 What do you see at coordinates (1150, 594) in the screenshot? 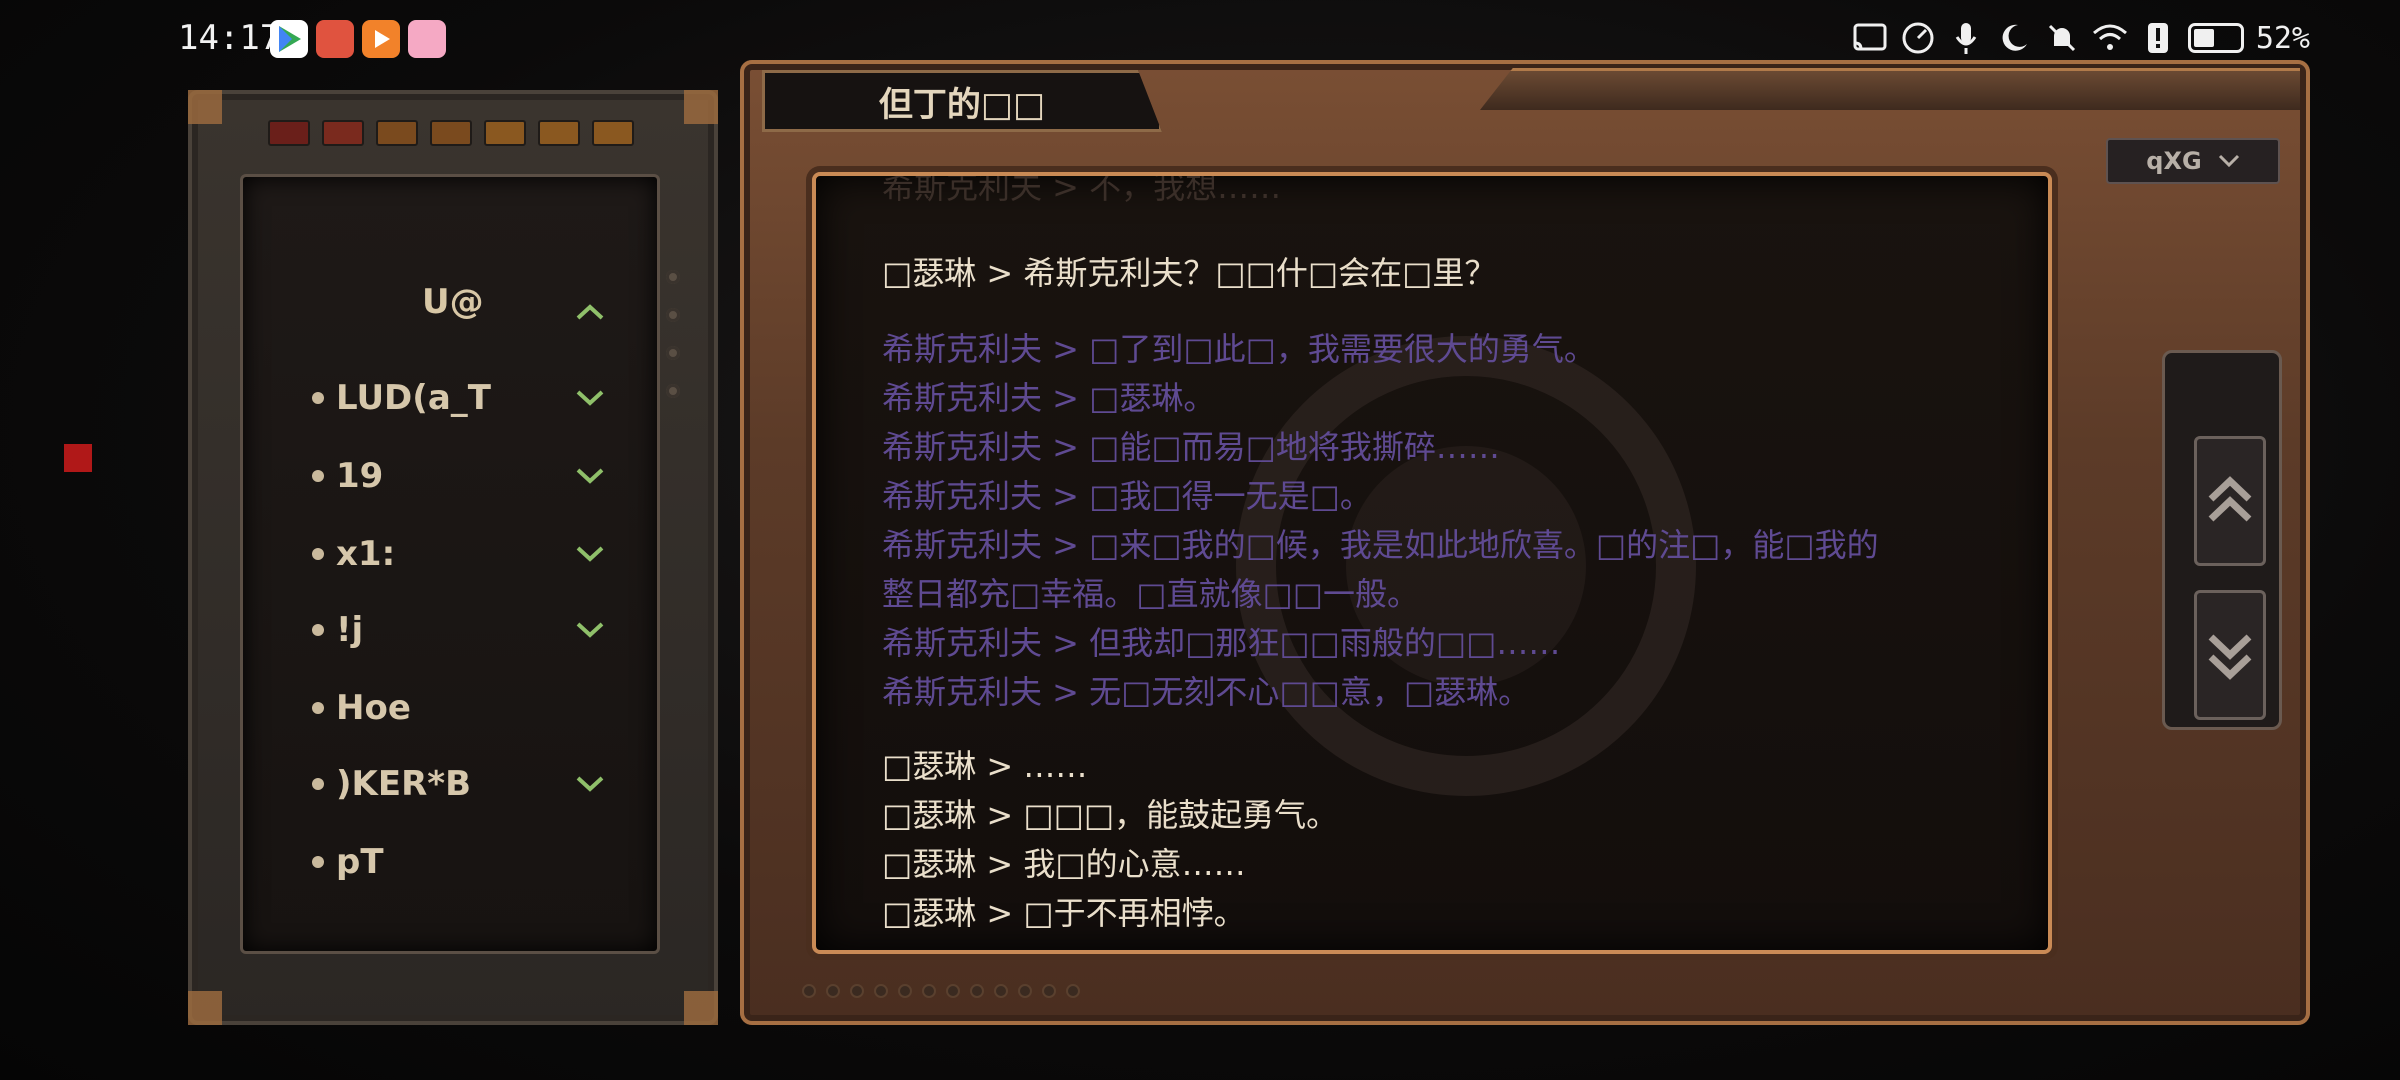
I see `dialog-line: 整日都充□幸福。□直就像□□一般。` at bounding box center [1150, 594].